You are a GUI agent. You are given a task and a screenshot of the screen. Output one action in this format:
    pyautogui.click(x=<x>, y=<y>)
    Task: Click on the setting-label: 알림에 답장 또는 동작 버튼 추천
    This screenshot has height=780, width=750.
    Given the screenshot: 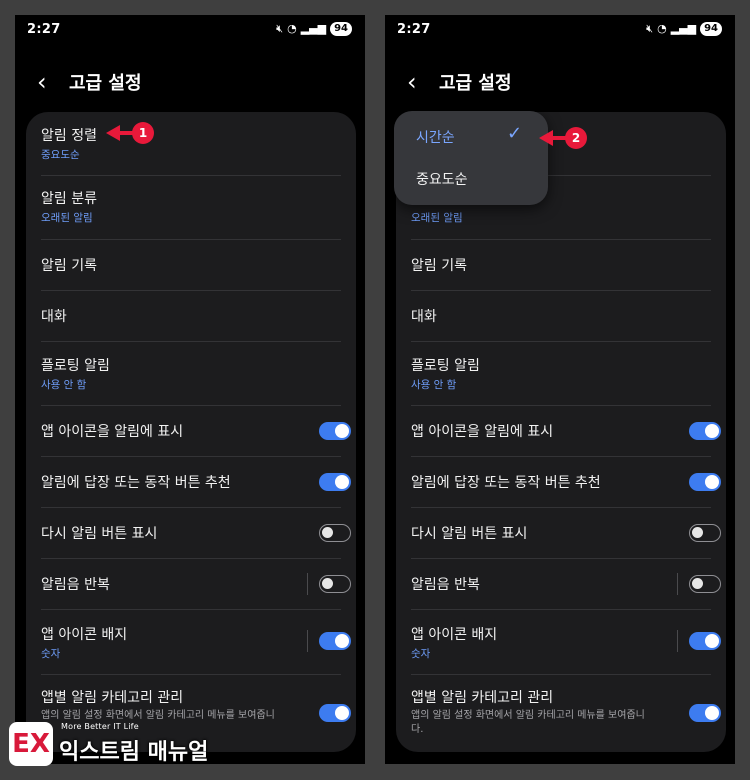 What is the action you would take?
    pyautogui.click(x=506, y=483)
    